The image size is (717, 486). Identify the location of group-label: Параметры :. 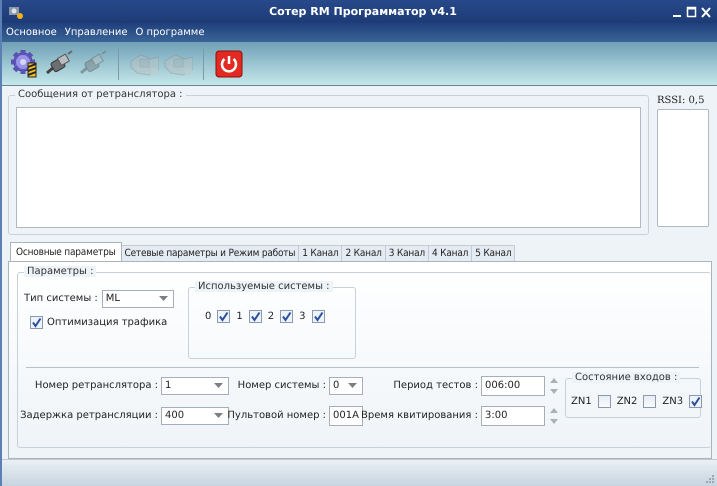
(60, 271).